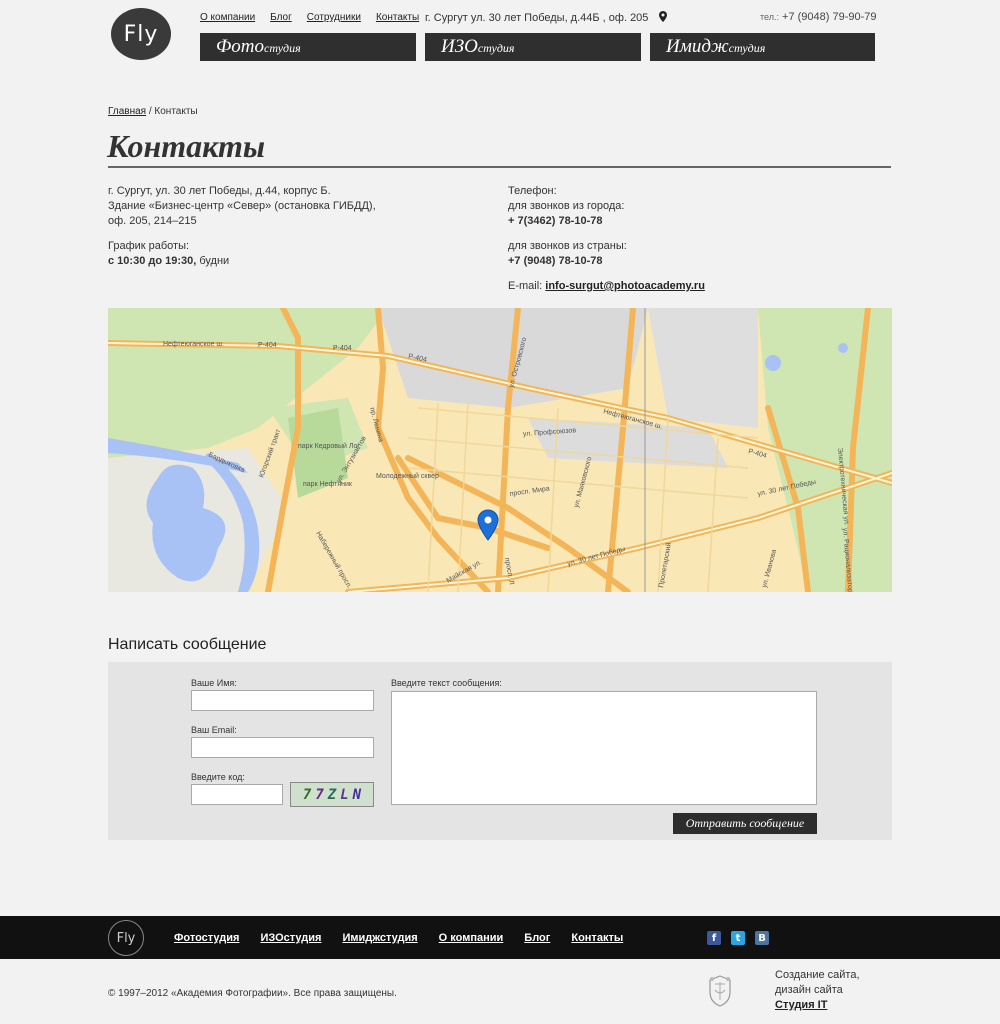  What do you see at coordinates (168, 254) in the screenshot?
I see `schedule-block: График работы: с 10:30 до 19:30, будни` at bounding box center [168, 254].